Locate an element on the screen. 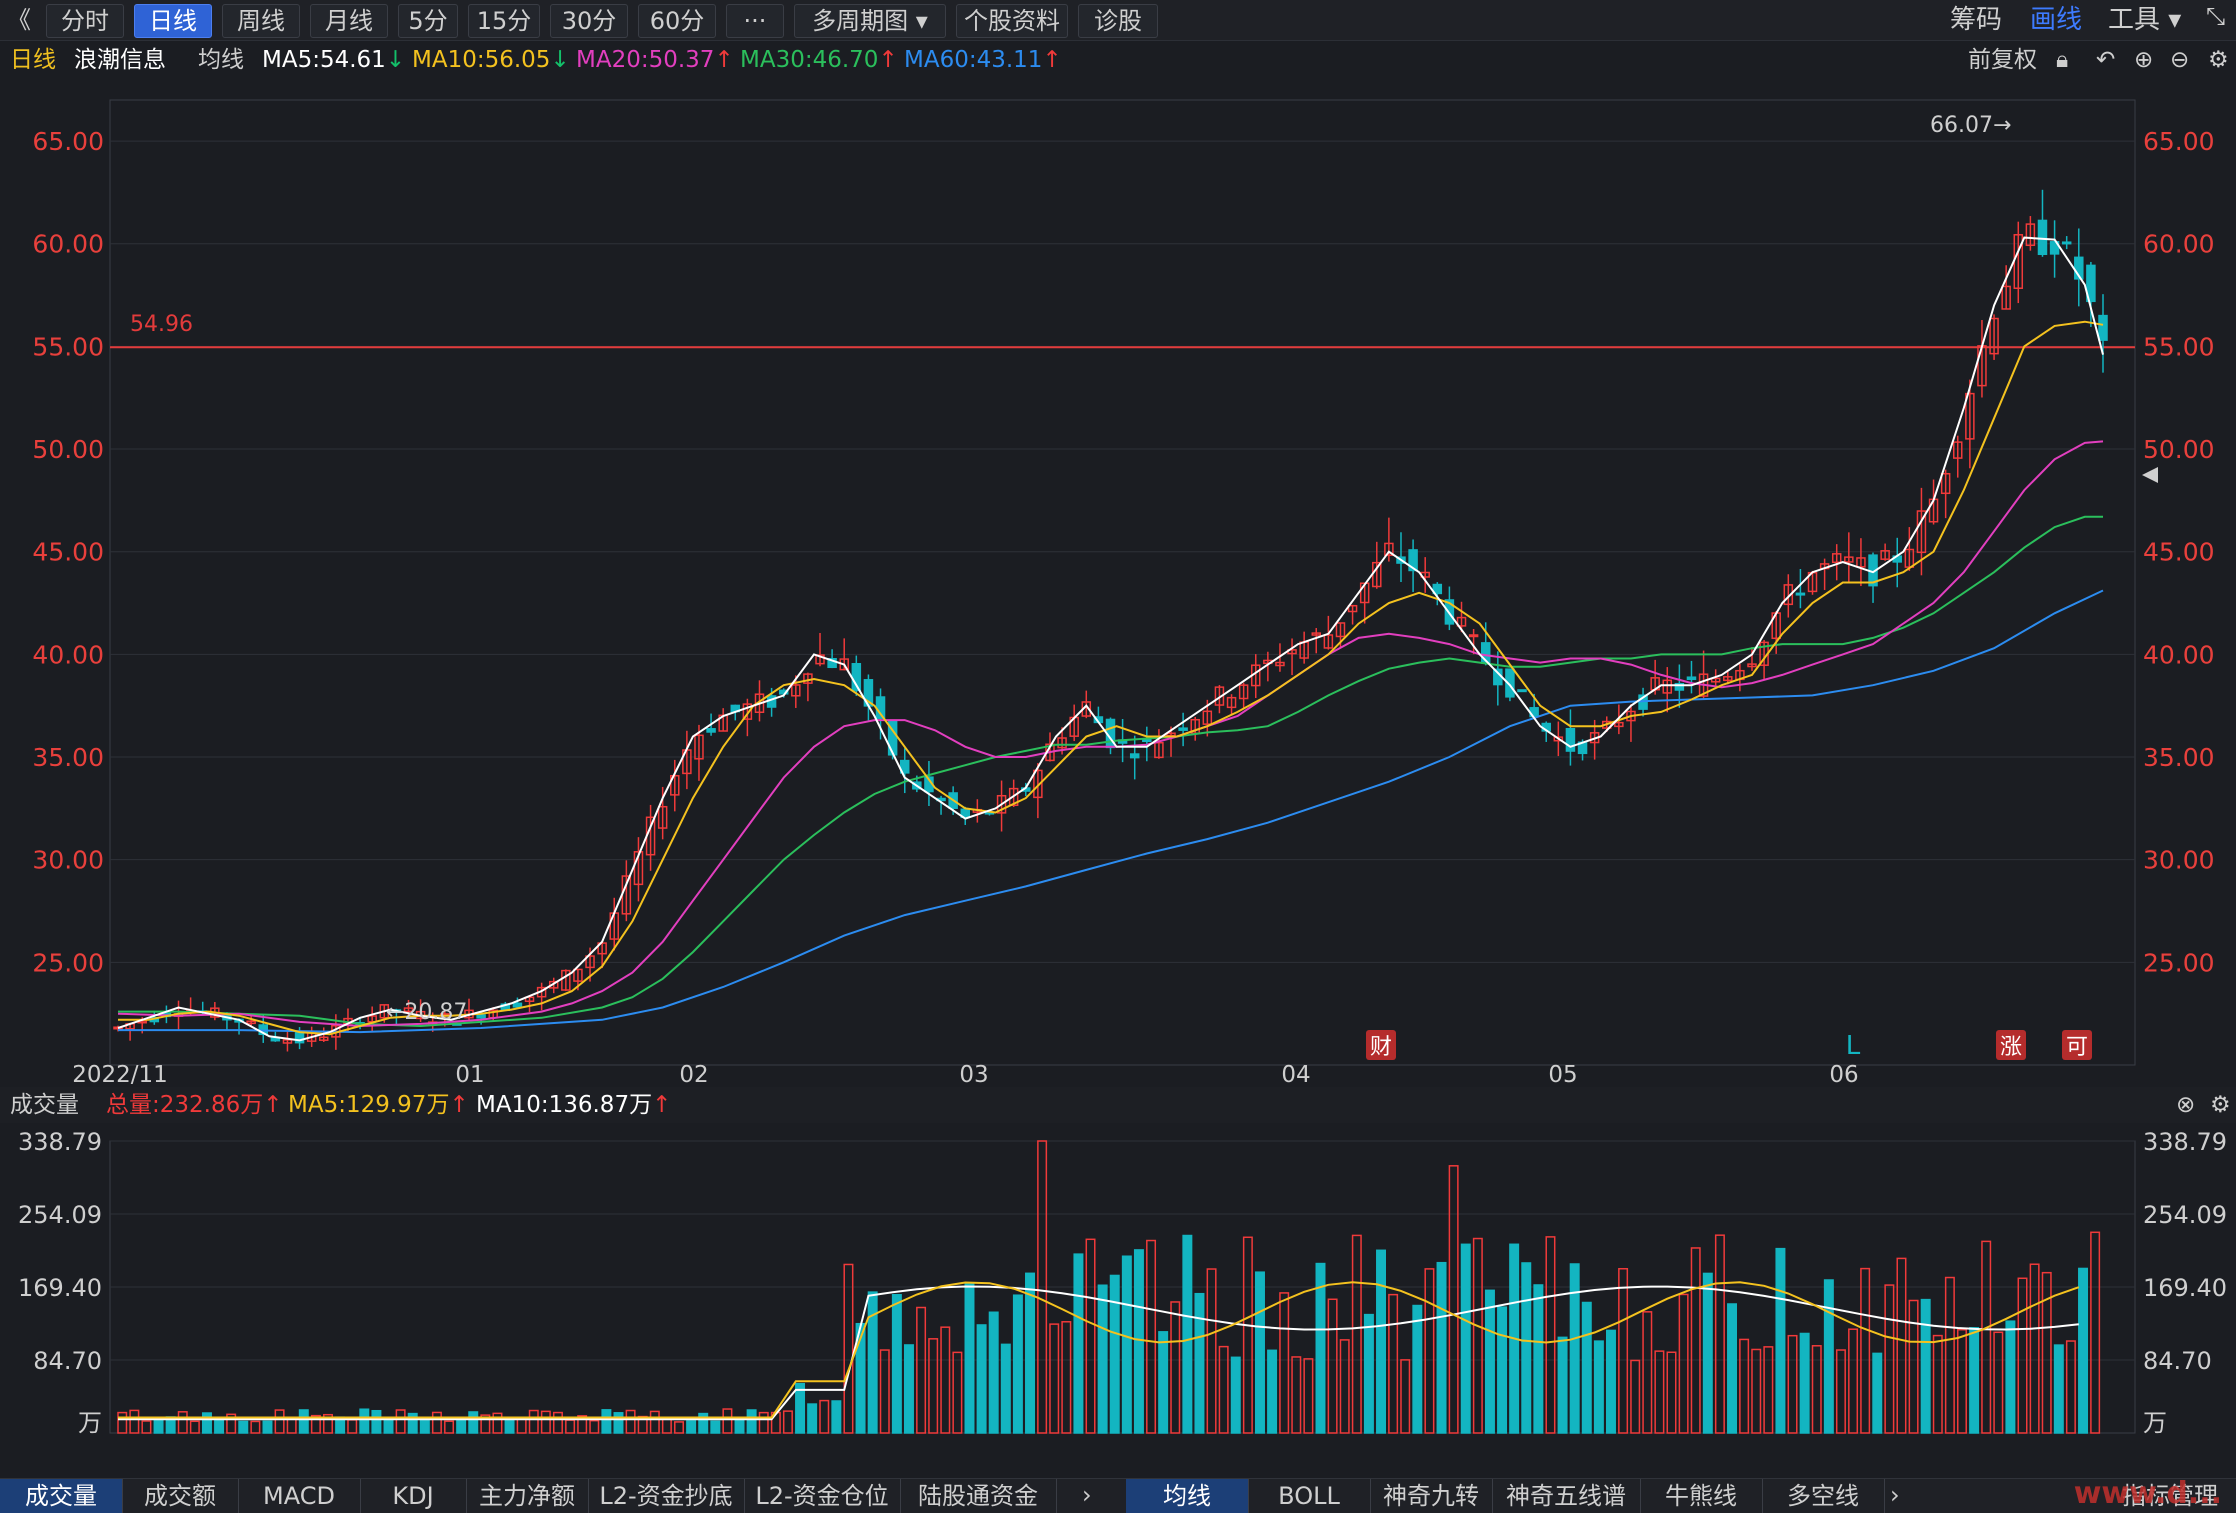 This screenshot has height=1513, width=2236. period-tab-5: 15分 is located at coordinates (504, 21).